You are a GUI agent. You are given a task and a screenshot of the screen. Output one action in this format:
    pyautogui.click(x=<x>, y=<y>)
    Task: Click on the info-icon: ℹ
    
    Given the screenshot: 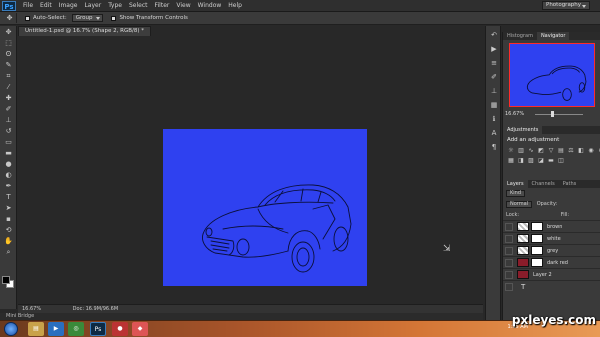 What is the action you would take?
    pyautogui.click(x=494, y=119)
    